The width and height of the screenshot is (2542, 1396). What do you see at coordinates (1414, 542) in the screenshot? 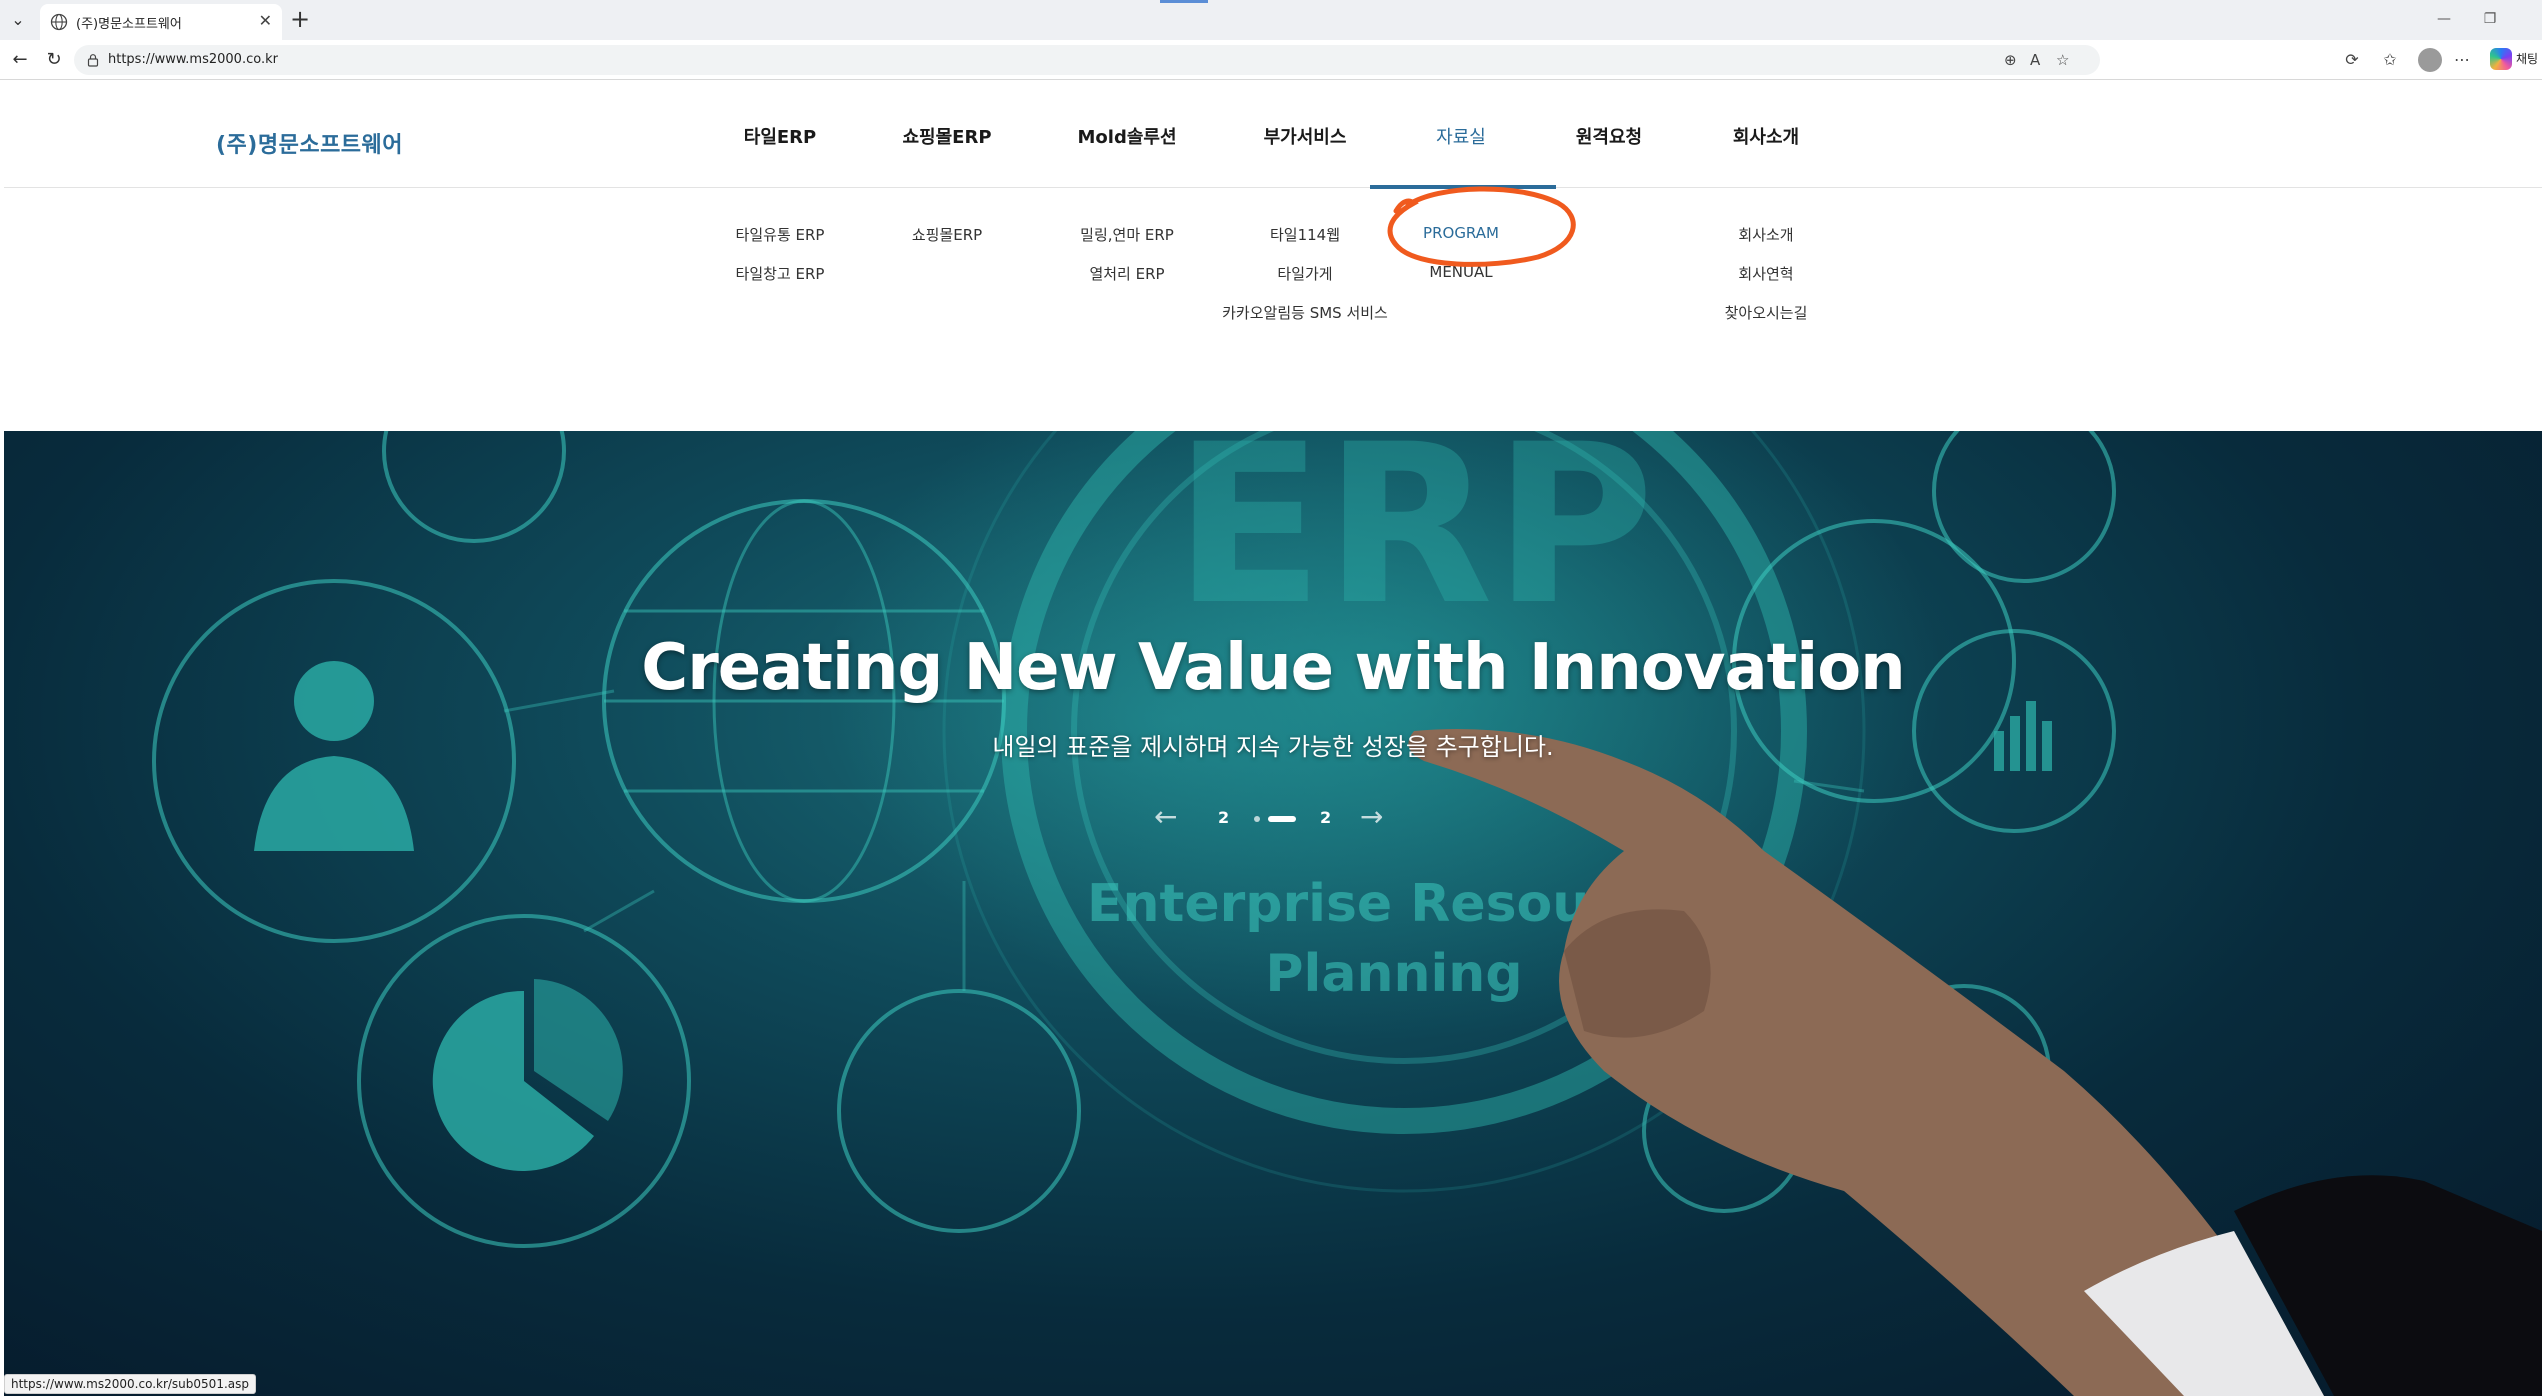
I see `erp-watermark: ERP` at bounding box center [1414, 542].